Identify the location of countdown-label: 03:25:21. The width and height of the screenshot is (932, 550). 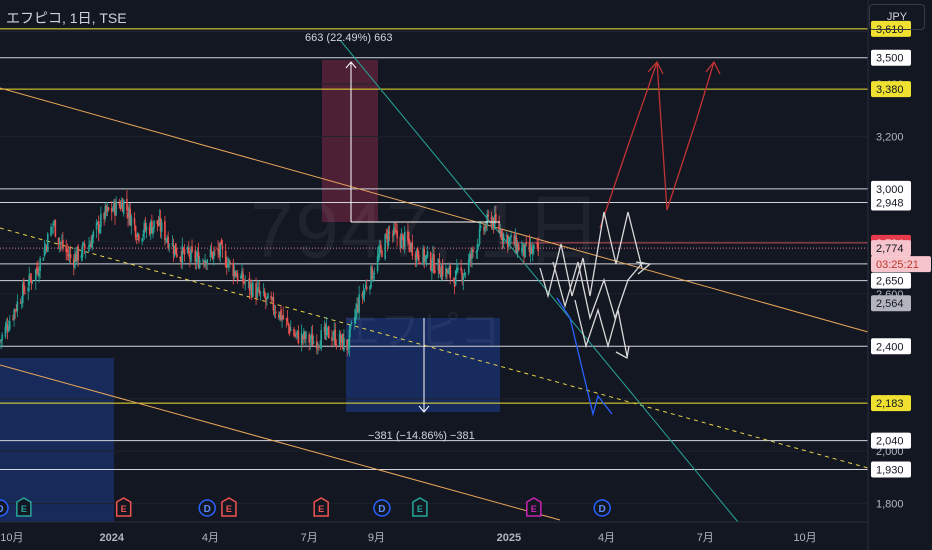
(897, 265).